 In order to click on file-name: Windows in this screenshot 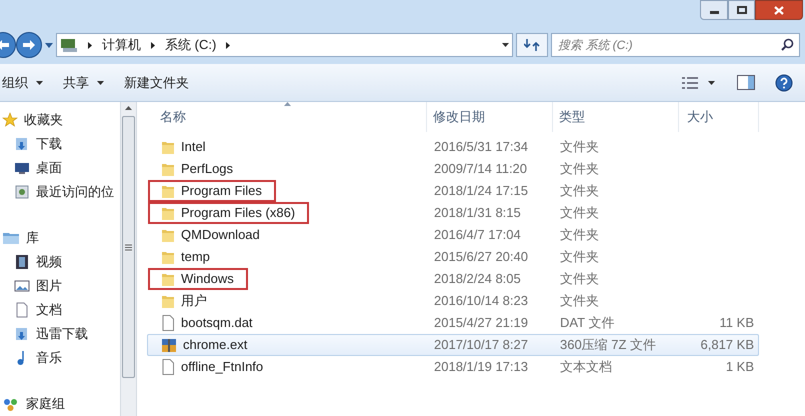, I will do `click(207, 279)`.